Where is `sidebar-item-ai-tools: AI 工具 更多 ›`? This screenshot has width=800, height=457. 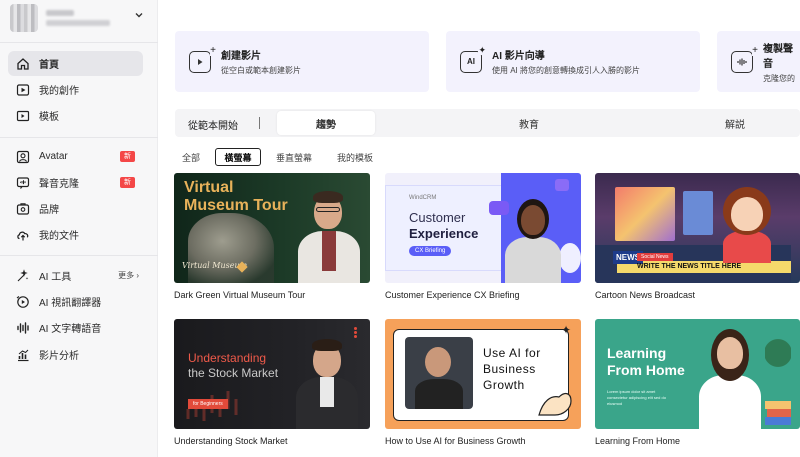 sidebar-item-ai-tools: AI 工具 更多 › is located at coordinates (75, 275).